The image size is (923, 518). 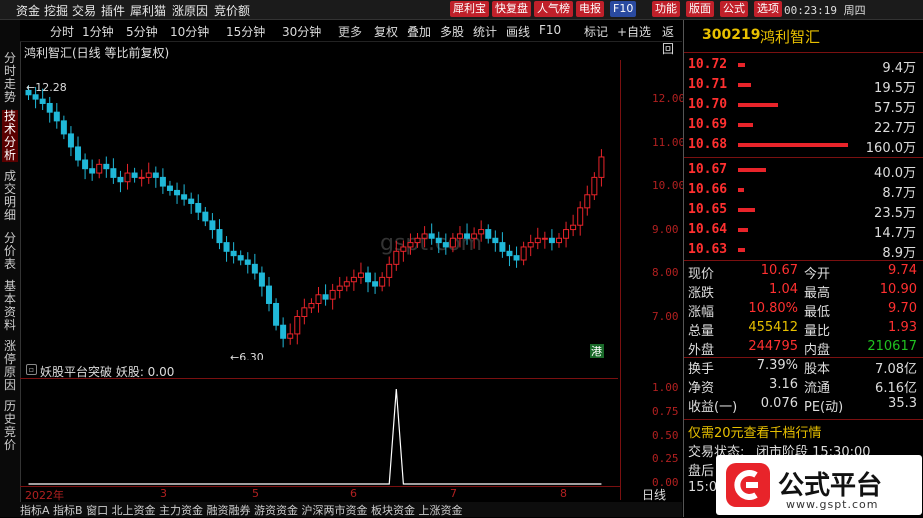 I want to click on toolbar-pill-button: 公式, so click(x=734, y=9).